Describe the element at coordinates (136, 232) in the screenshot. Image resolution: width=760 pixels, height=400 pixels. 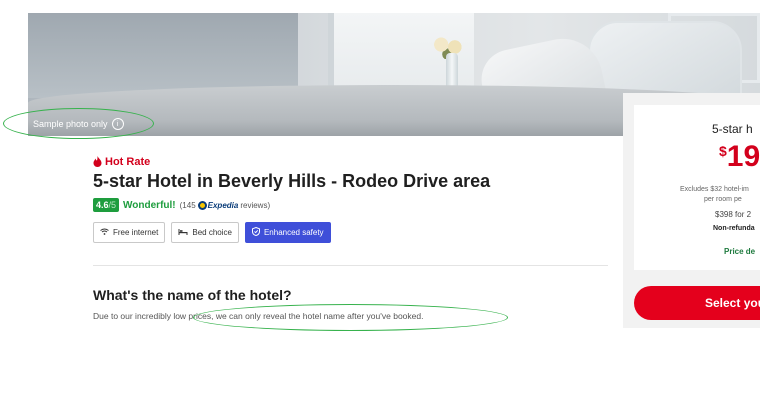
I see `amenity-label: Free internet` at that location.